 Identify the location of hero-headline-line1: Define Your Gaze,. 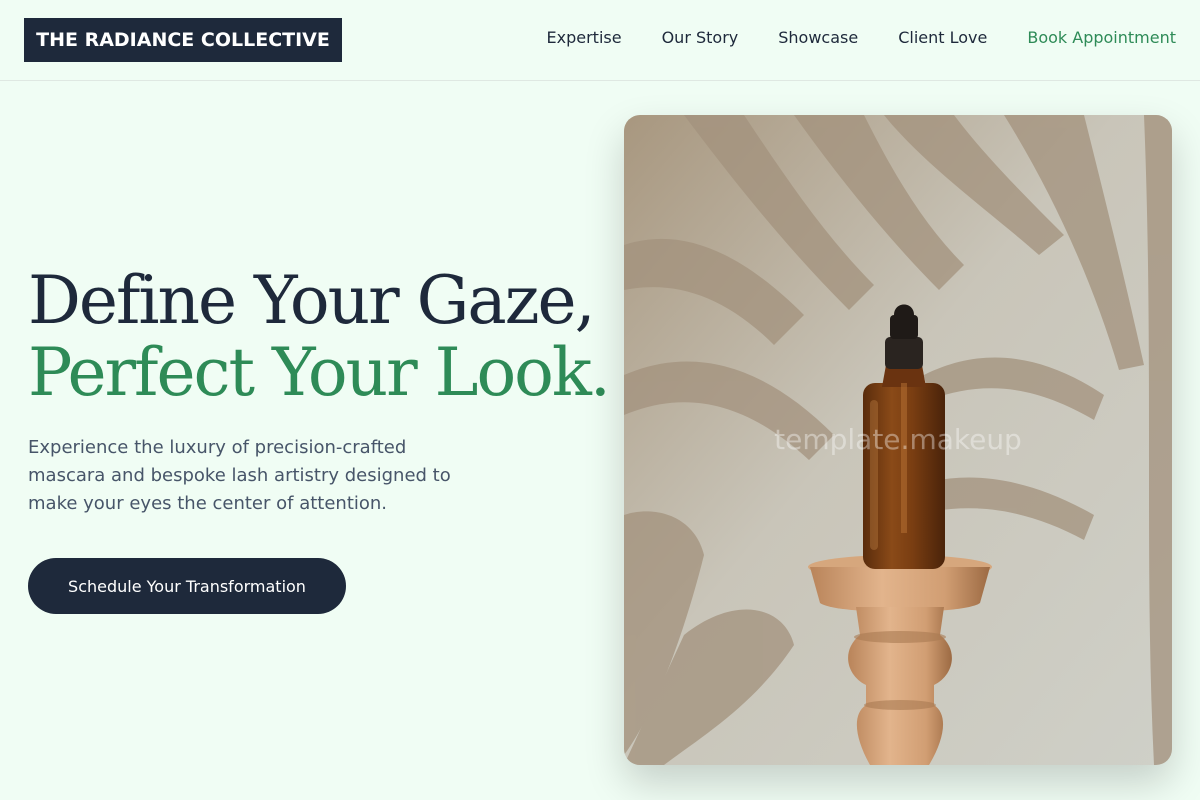
(312, 300).